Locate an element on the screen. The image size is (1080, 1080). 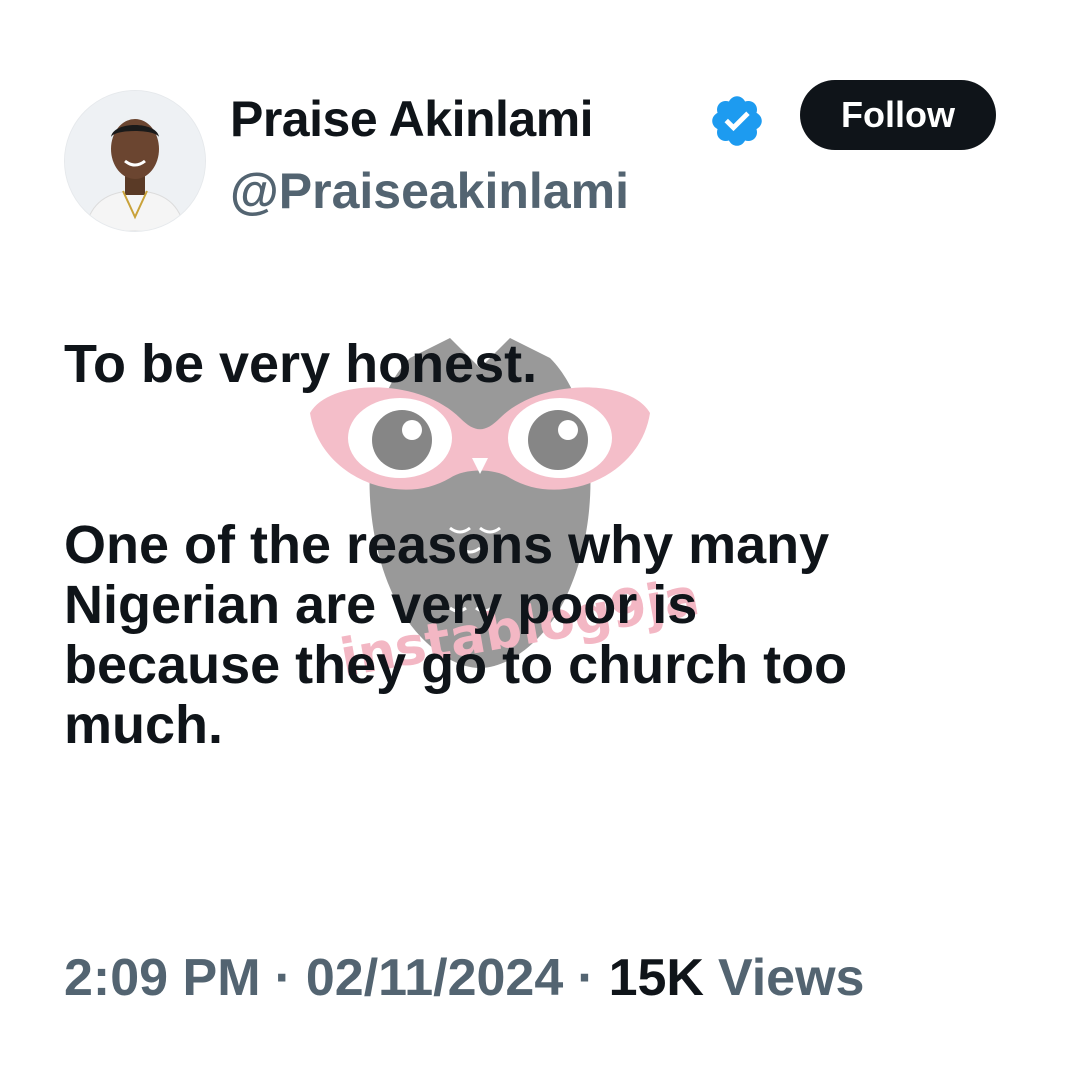
author-handle: @Praiseakinlami is located at coordinates (429, 191).